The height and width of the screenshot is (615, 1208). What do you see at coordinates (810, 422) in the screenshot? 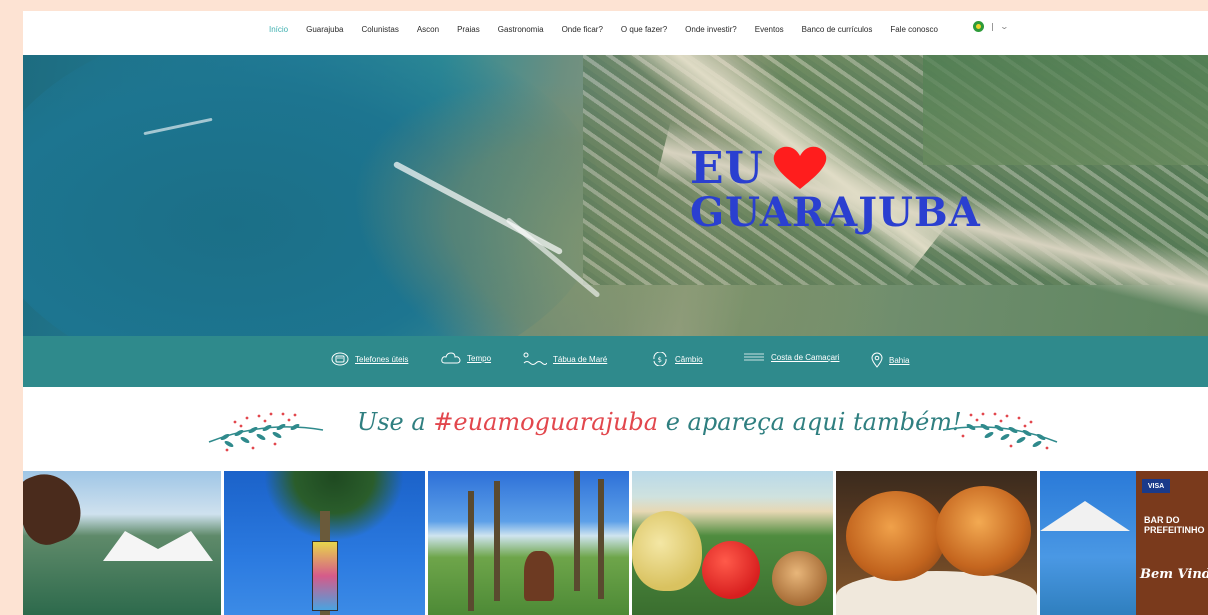
I see `banner-suffix: e apareça aqui também!` at bounding box center [810, 422].